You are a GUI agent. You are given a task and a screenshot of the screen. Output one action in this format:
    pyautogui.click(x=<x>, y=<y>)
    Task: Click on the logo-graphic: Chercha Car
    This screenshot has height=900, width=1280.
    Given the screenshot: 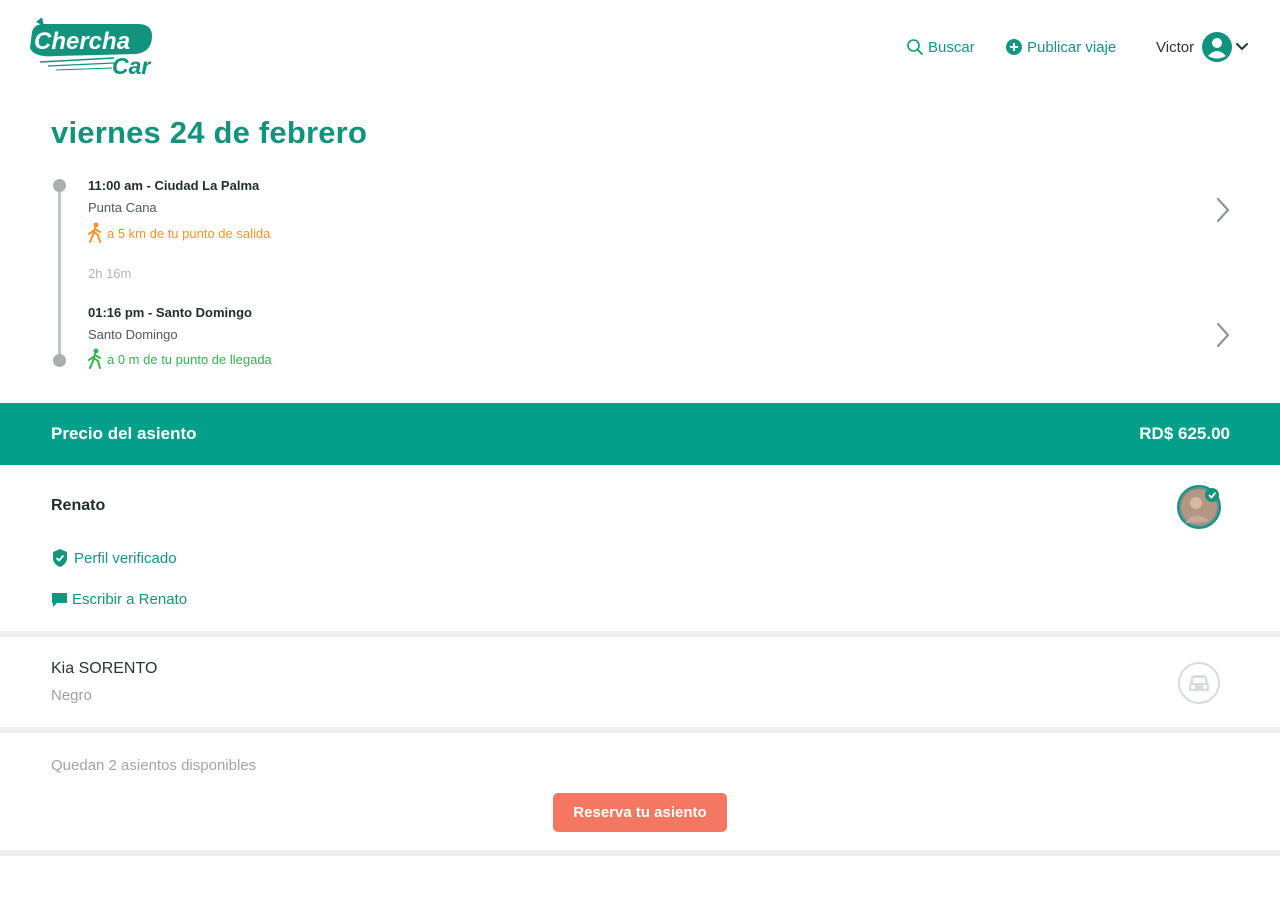 What is the action you would take?
    pyautogui.click(x=91, y=48)
    